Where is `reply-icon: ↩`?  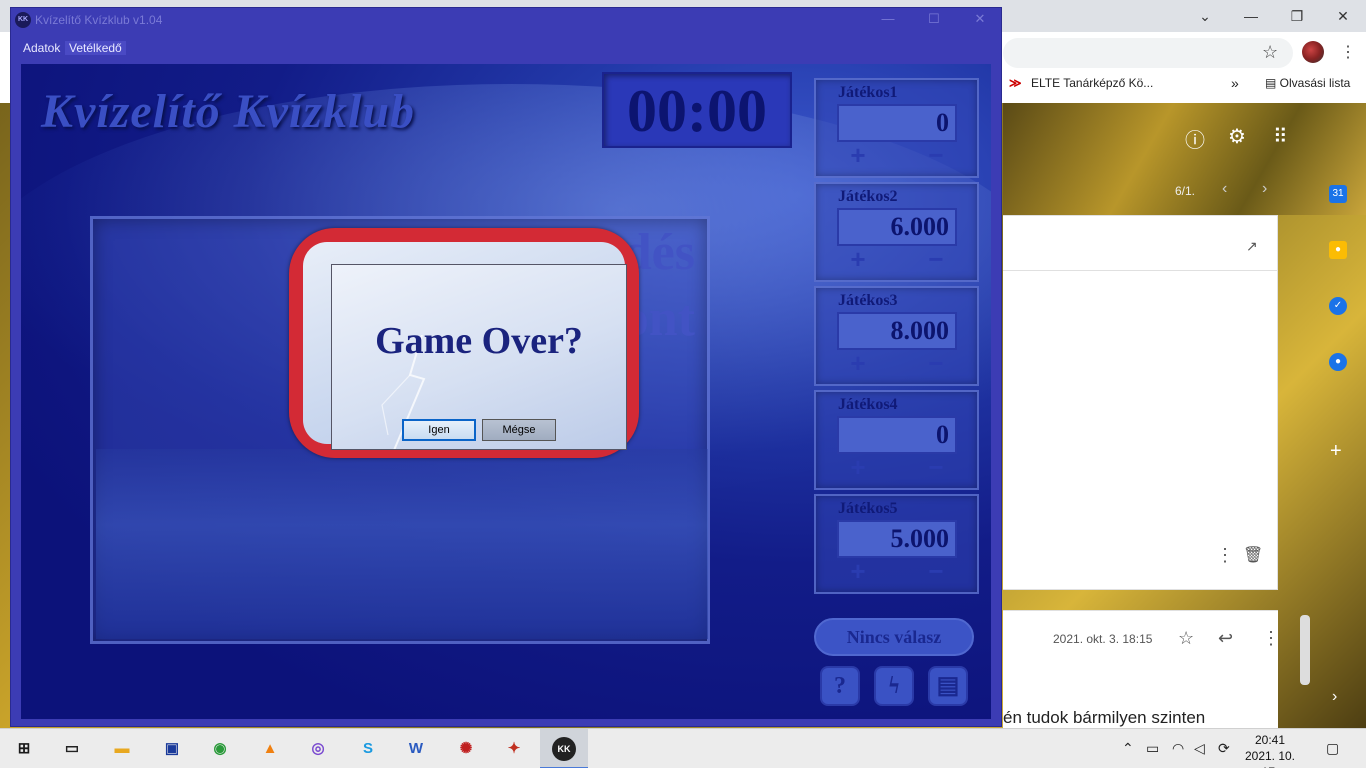 reply-icon: ↩ is located at coordinates (1225, 638).